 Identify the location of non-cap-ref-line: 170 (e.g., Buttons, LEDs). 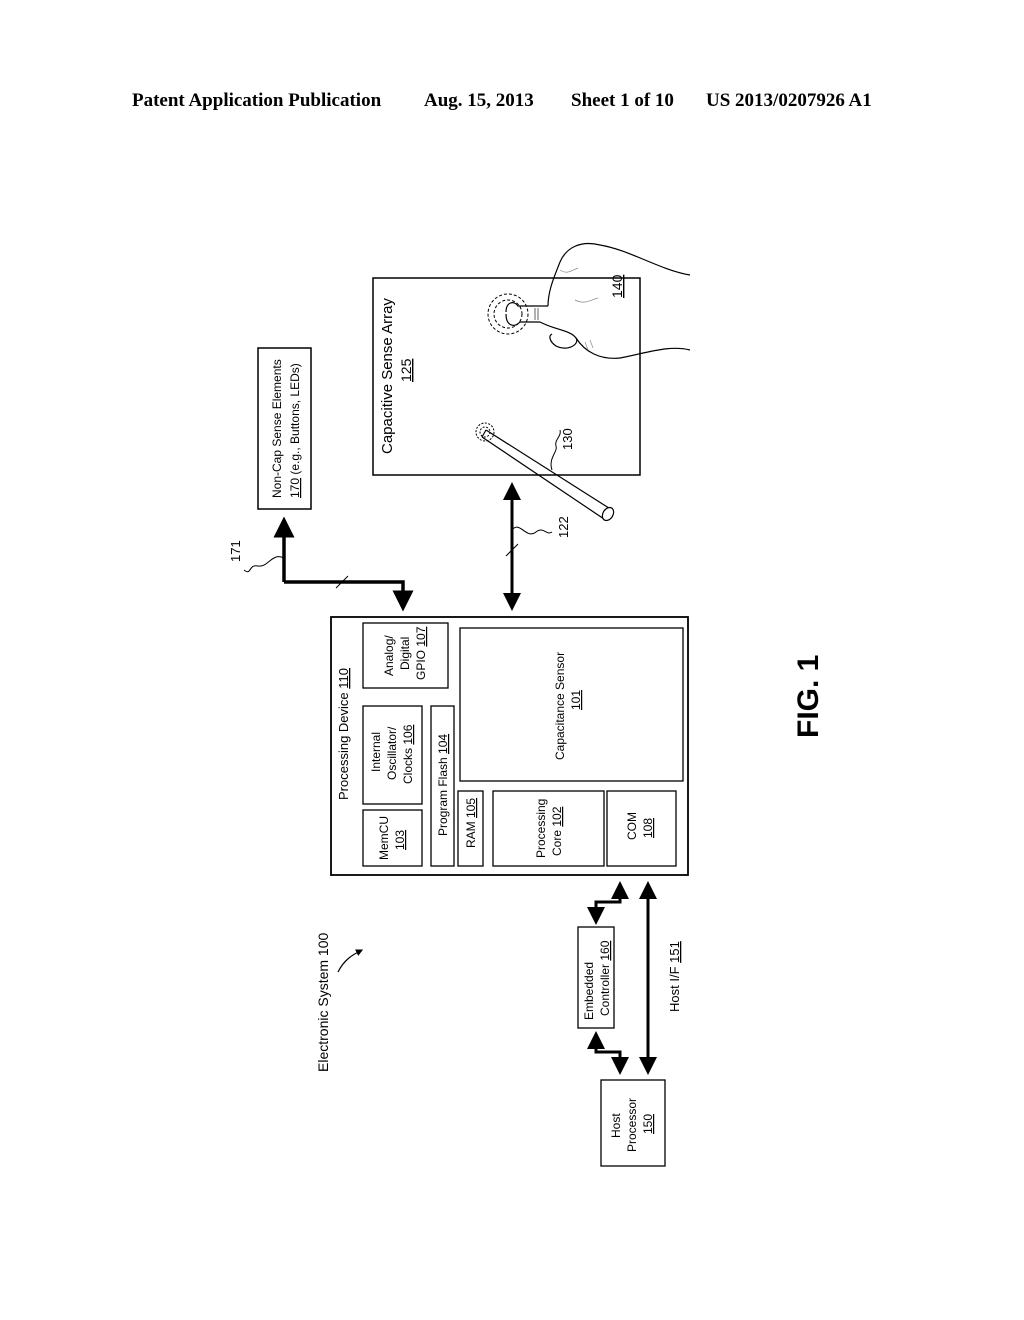
(295, 430).